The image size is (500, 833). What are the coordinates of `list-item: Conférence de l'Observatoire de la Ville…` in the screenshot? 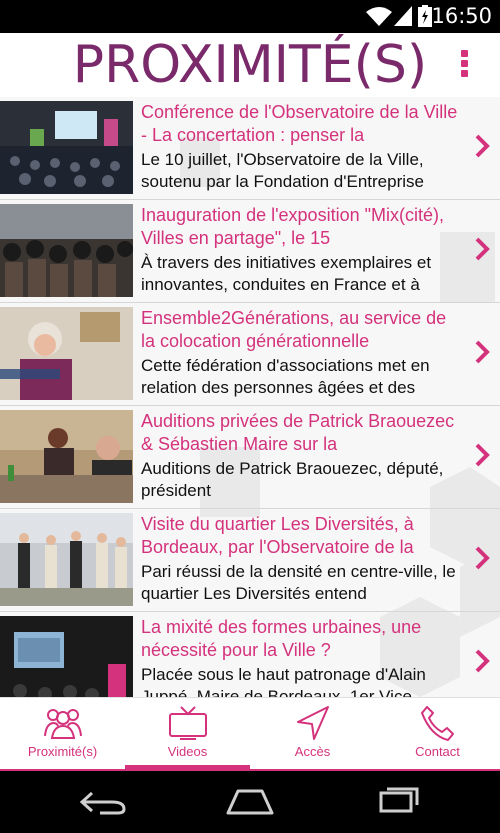 It's located at (250, 148).